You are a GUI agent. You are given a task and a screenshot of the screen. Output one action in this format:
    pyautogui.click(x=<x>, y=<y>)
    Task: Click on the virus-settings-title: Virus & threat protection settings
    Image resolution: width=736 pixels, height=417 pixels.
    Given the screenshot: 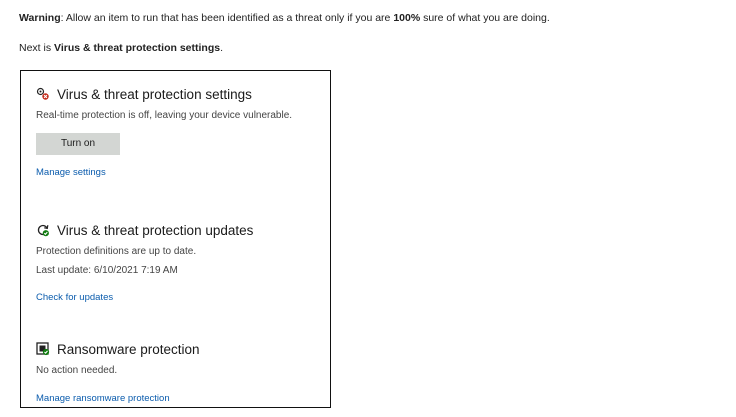 What is the action you would take?
    pyautogui.click(x=154, y=94)
    